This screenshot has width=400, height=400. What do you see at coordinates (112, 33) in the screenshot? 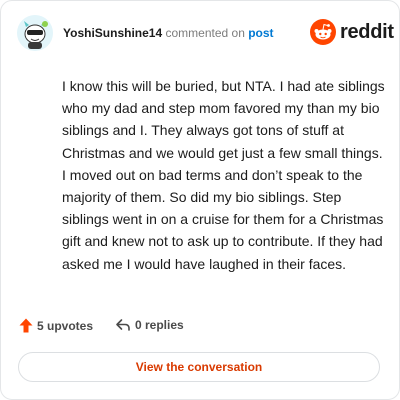
I see `username: YoshiSunshine14` at bounding box center [112, 33].